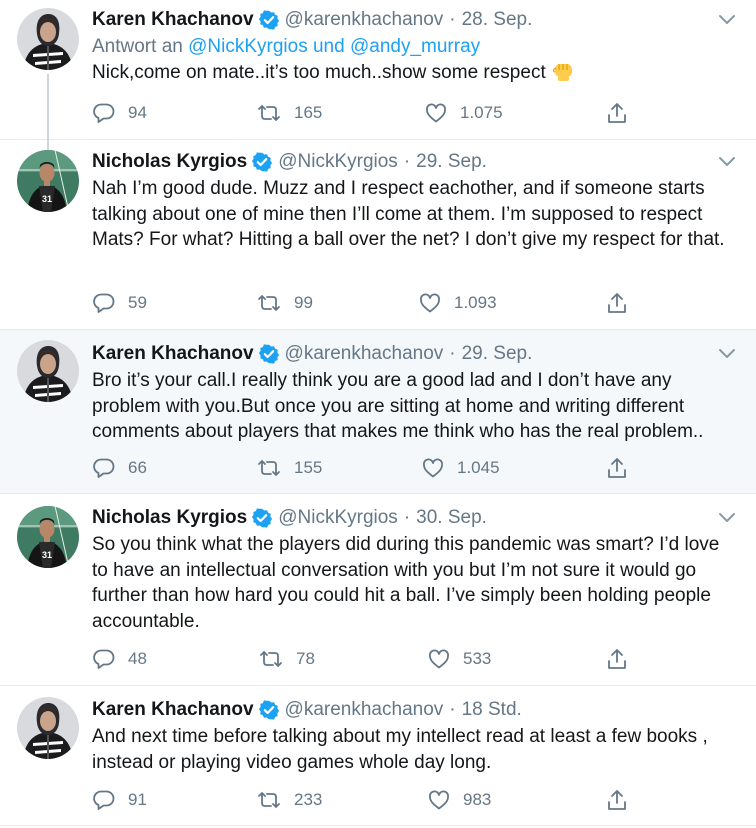 The width and height of the screenshot is (756, 828). I want to click on tweet-actions: 48 78 533, so click(378, 659).